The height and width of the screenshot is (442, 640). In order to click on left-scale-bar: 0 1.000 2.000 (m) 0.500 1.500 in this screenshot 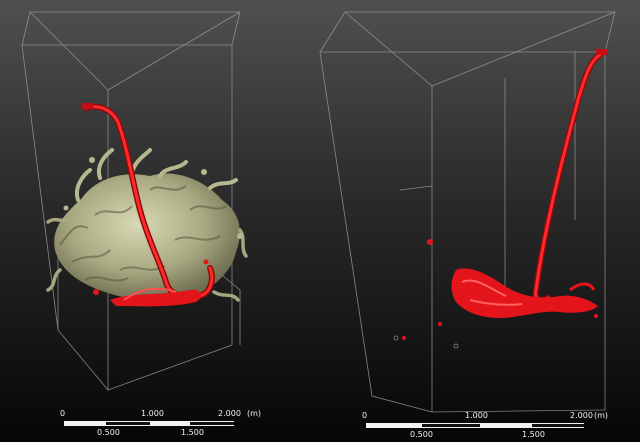, I will do `click(185, 425)`.